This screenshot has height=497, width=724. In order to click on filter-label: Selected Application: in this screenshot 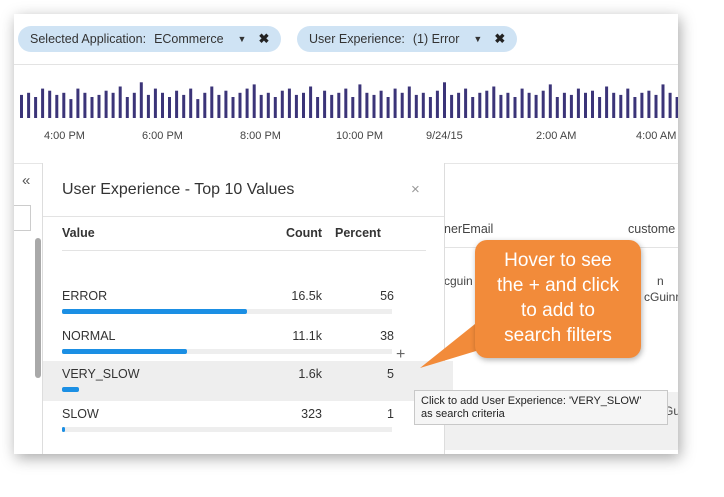, I will do `click(88, 39)`.